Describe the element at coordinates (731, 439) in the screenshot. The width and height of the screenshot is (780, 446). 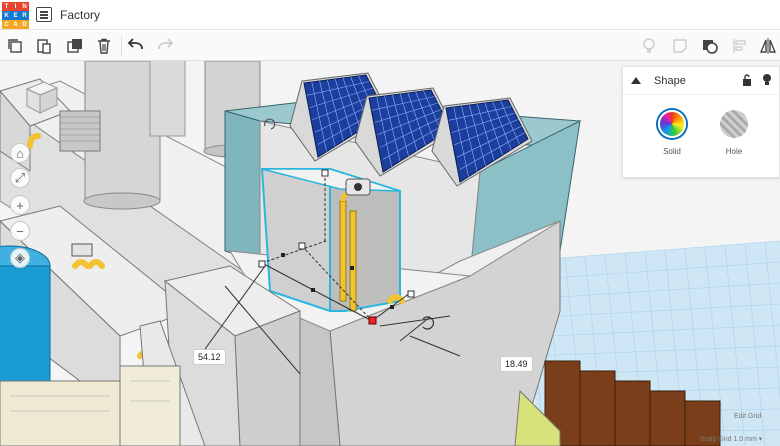
I see `snap-grid-select: Snap Grid 1.0 mm ▾` at that location.